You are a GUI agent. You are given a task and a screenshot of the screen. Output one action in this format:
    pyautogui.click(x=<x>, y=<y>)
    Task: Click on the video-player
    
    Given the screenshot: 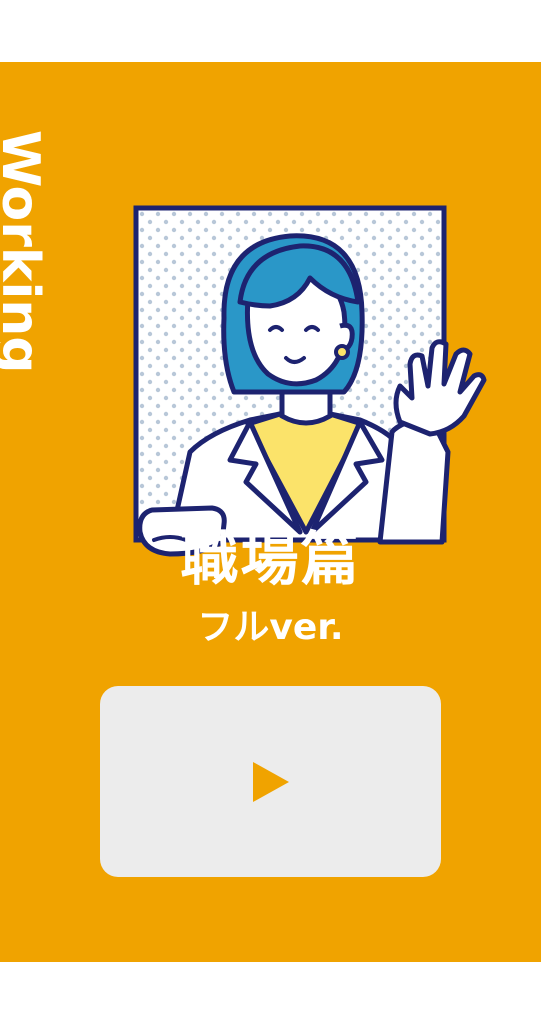 What is the action you would take?
    pyautogui.click(x=270, y=781)
    